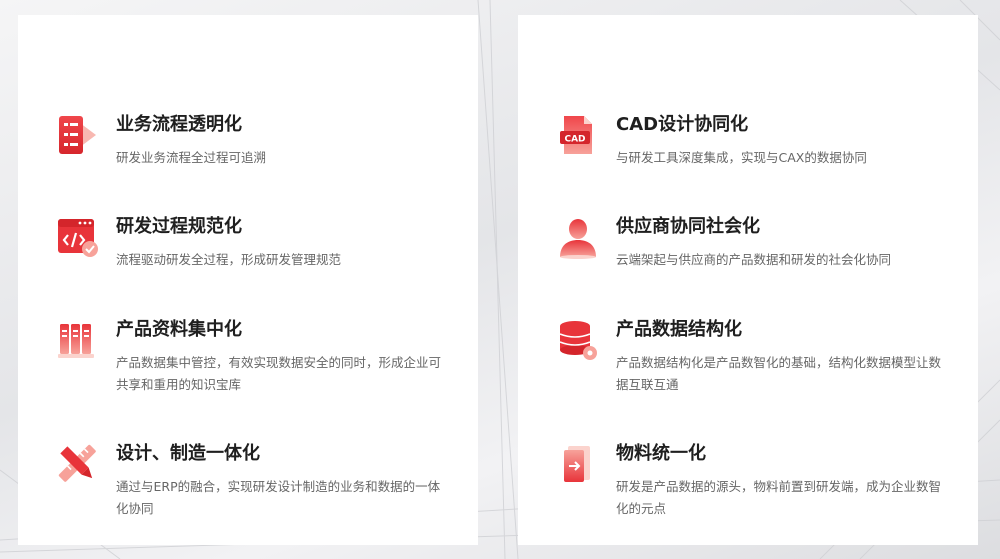  I want to click on feature-title: 研发过程规范化, so click(179, 226).